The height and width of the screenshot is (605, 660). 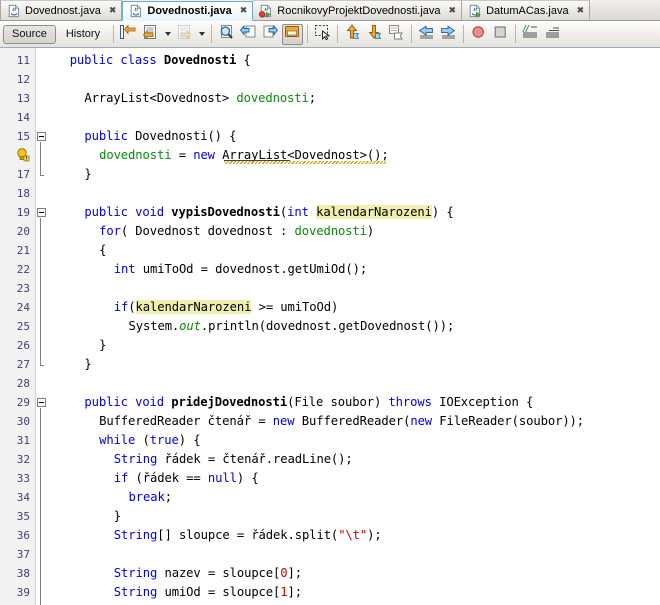 I want to click on code-line: if (řádek == null) {, so click(x=186, y=478).